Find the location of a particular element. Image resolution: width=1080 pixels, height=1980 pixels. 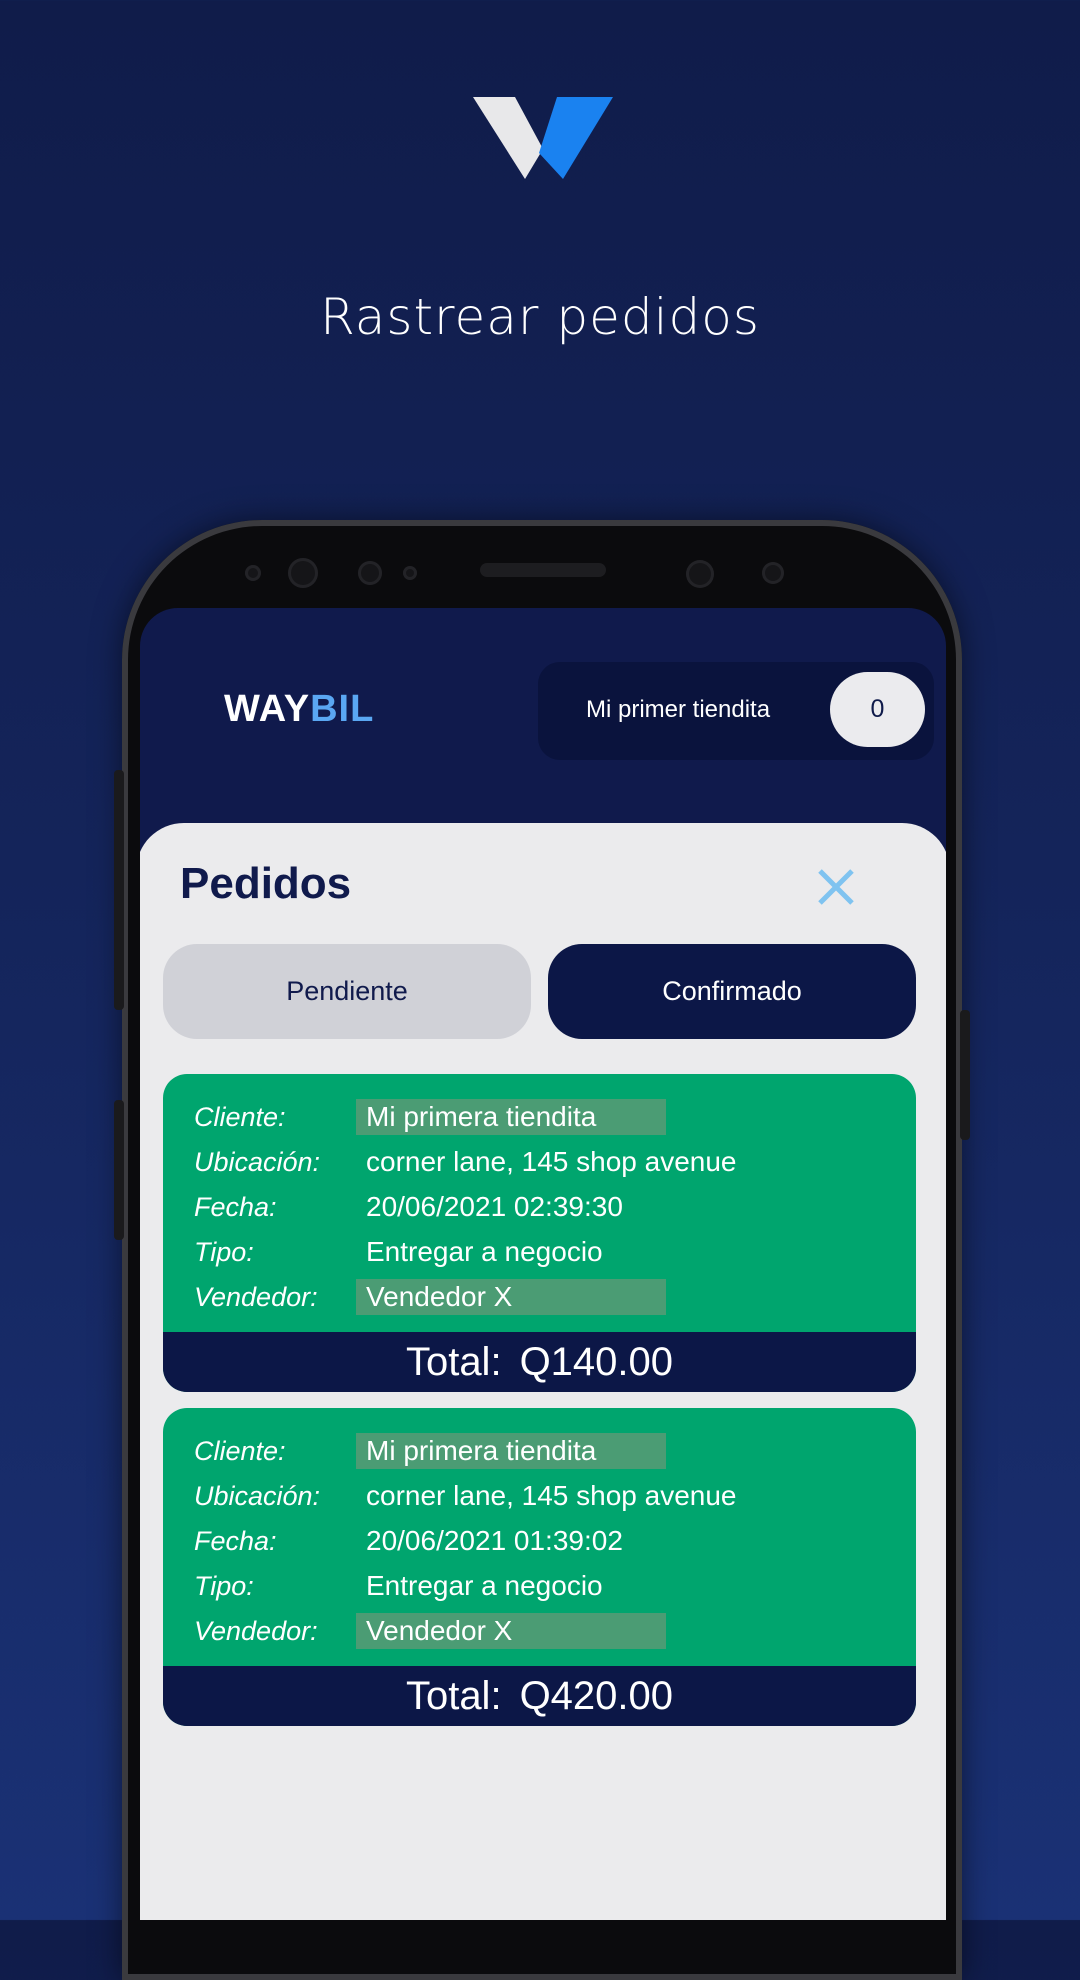

order-total-bar: Total: Q140.00 is located at coordinates (539, 1362).